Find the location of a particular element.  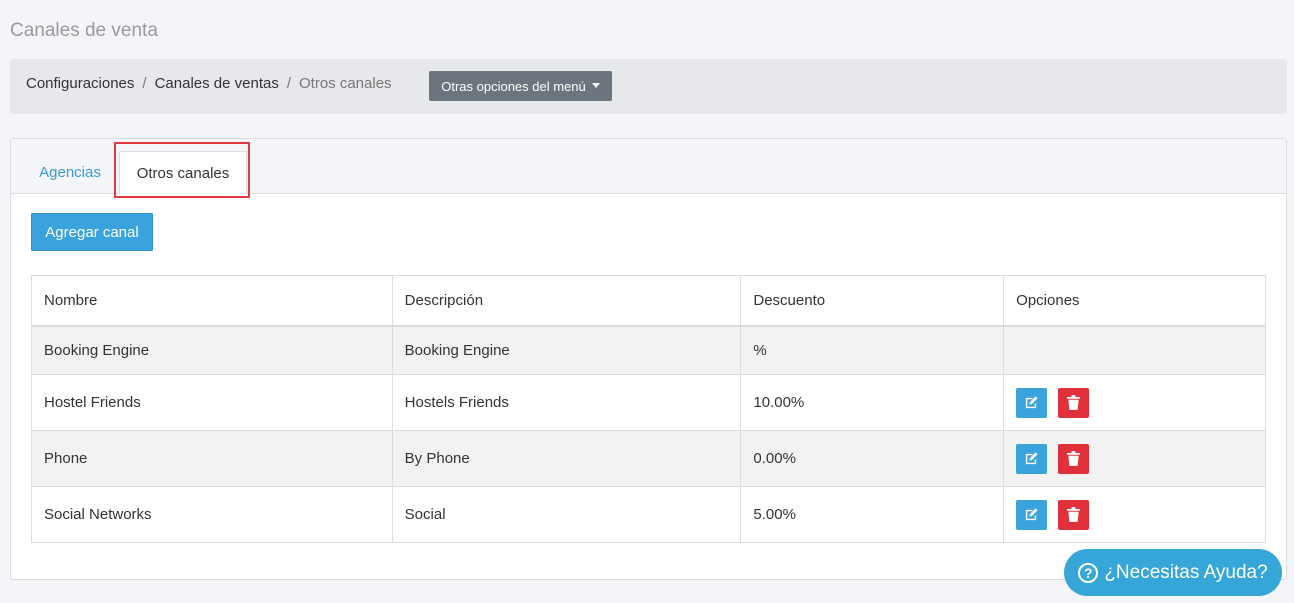

table-header-row: Nombre Descripción Descuento Opciones is located at coordinates (648, 301).